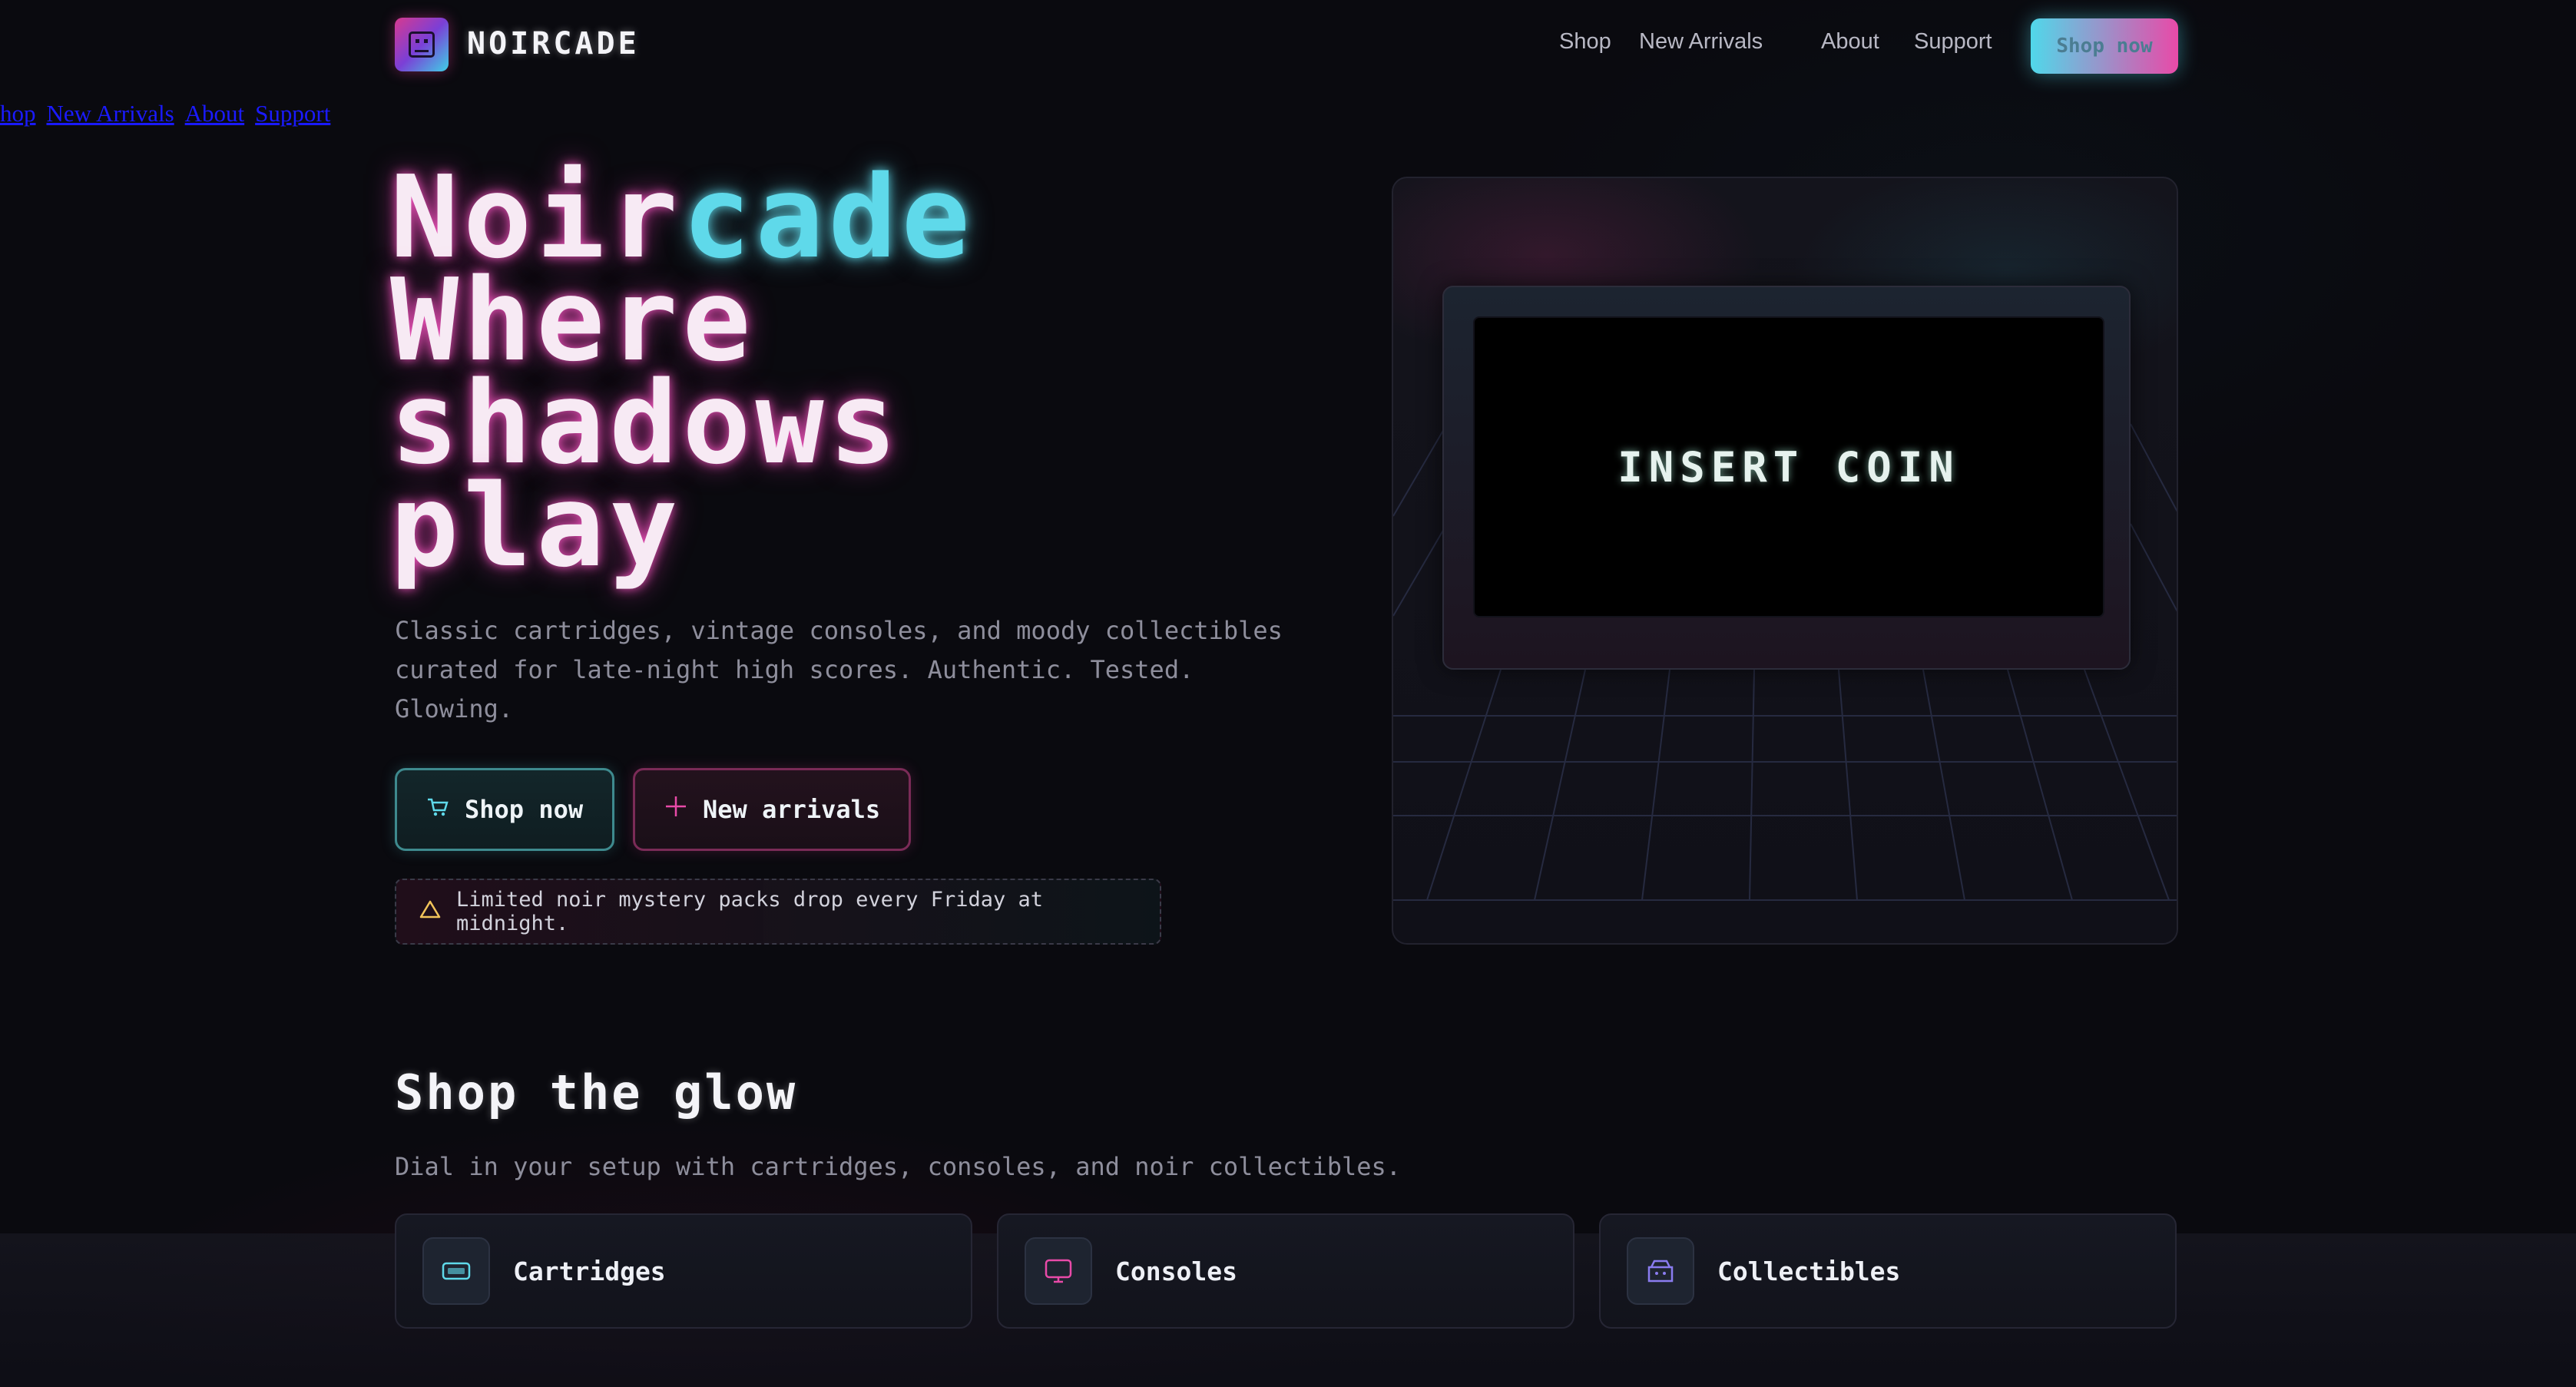 This screenshot has width=2576, height=1387. I want to click on category-card-consoles: Consoles, so click(1285, 1271).